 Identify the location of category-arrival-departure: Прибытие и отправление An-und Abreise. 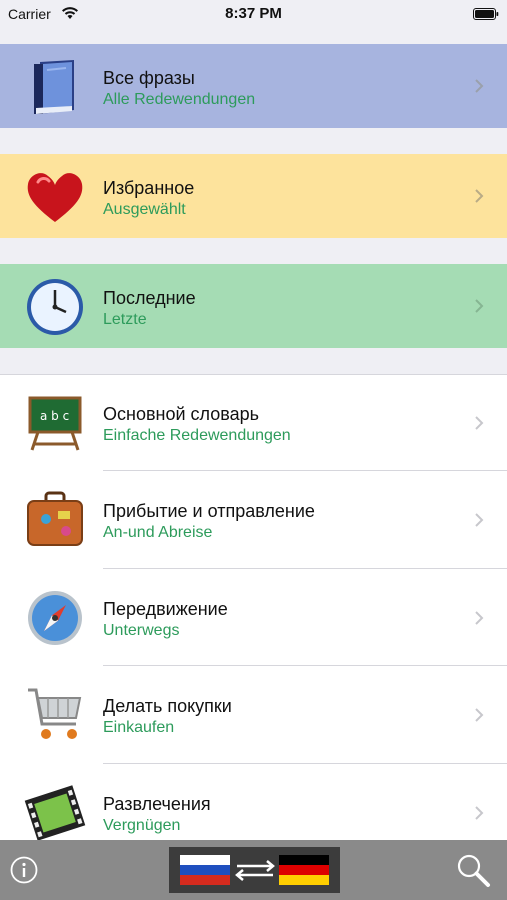
(253, 520).